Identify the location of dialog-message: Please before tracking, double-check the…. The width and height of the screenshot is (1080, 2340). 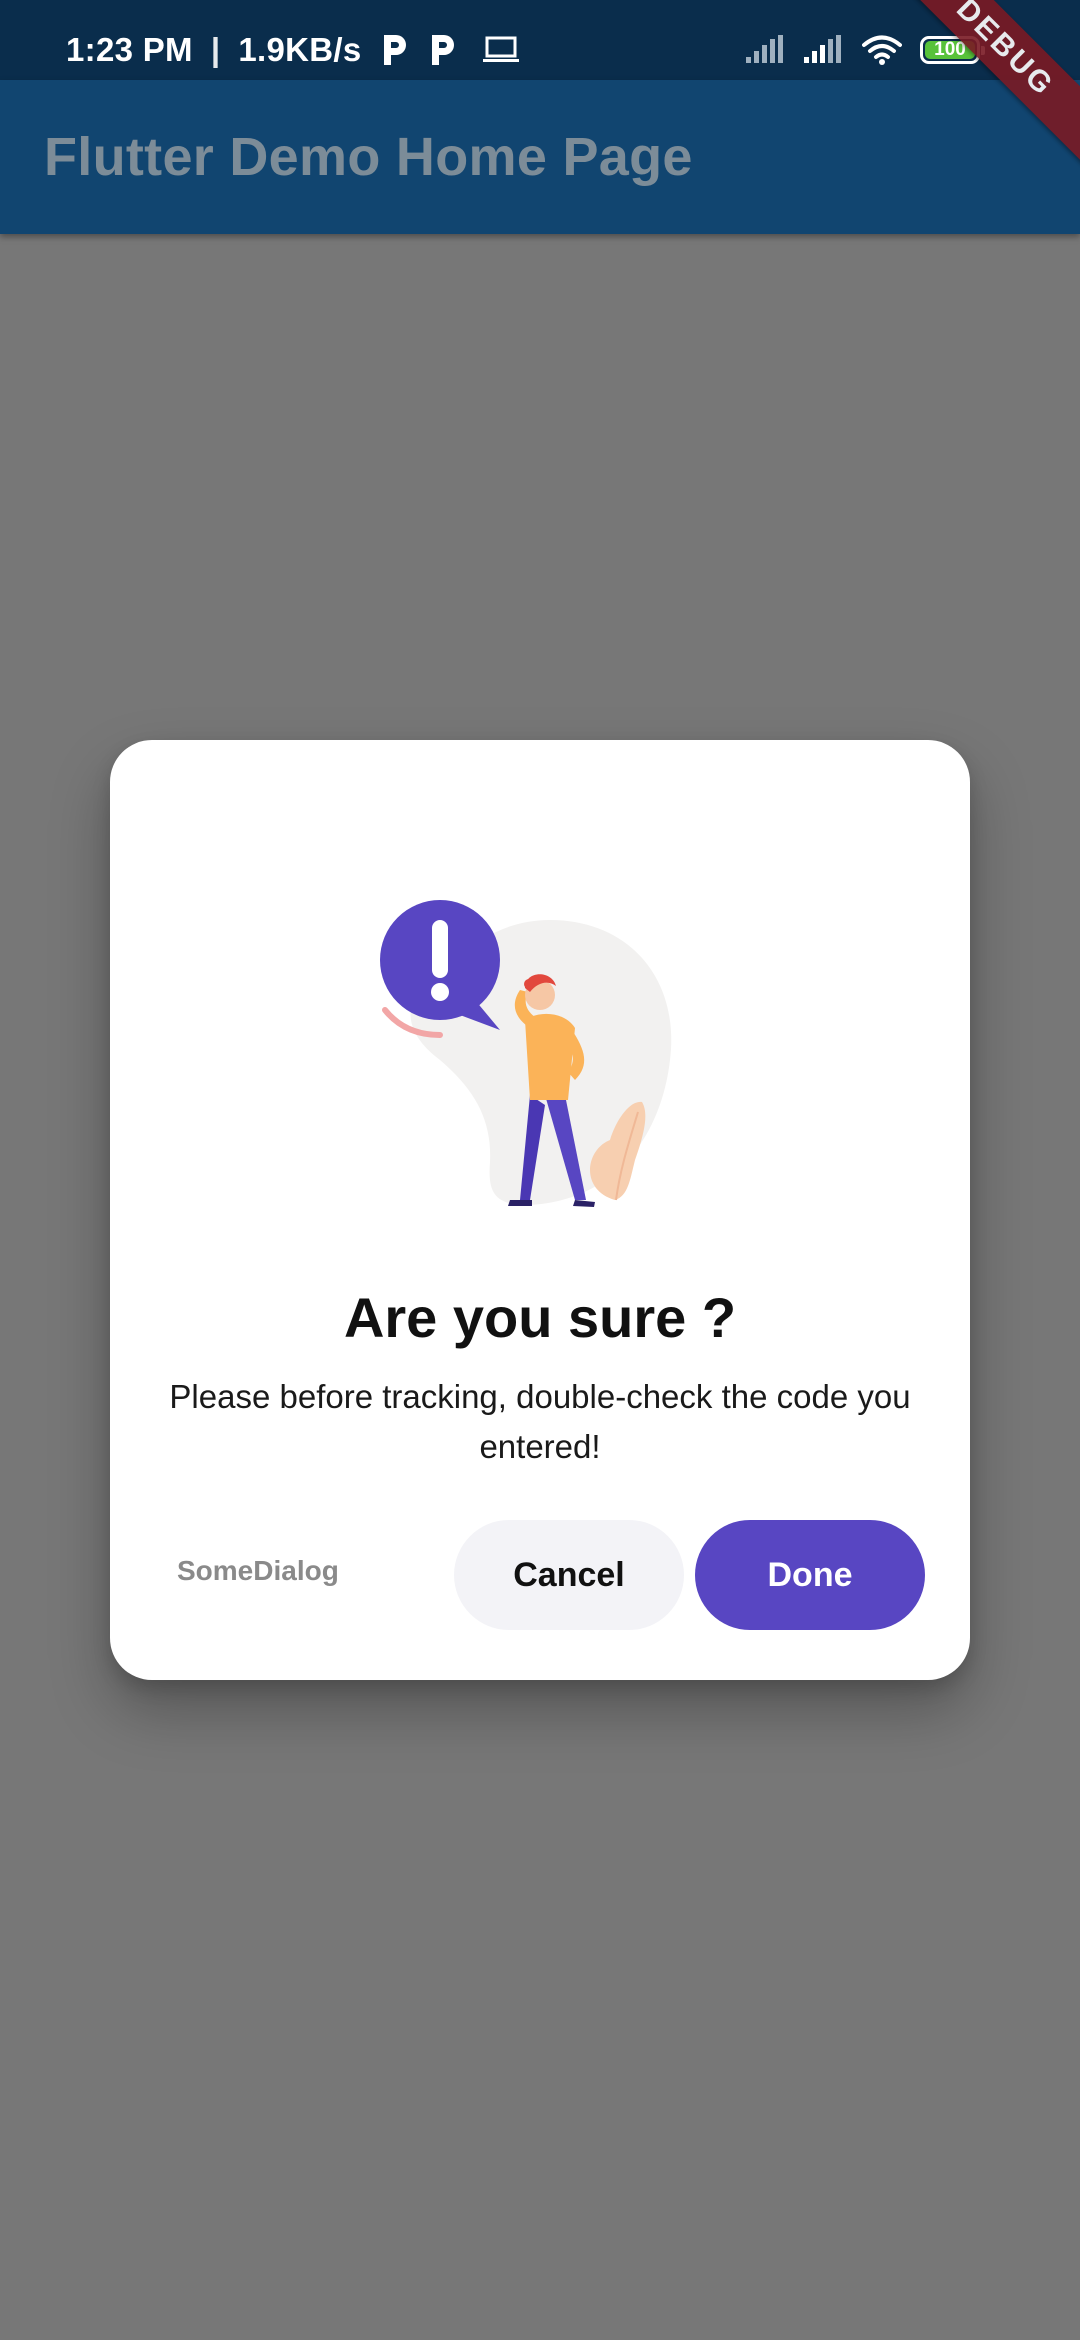
(540, 1421).